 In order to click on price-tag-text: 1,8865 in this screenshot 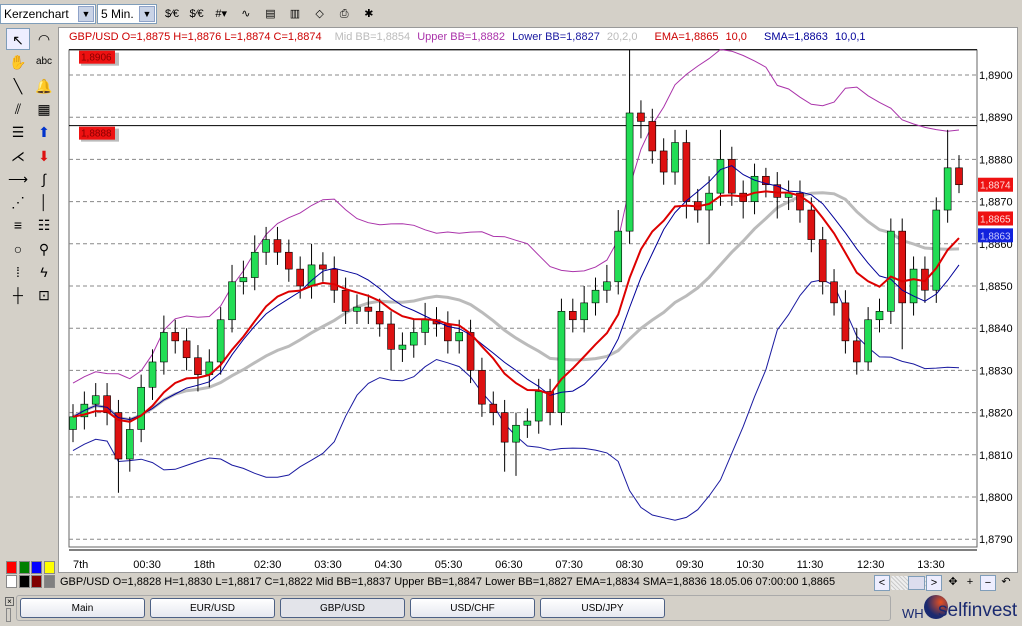, I will do `click(995, 219)`.